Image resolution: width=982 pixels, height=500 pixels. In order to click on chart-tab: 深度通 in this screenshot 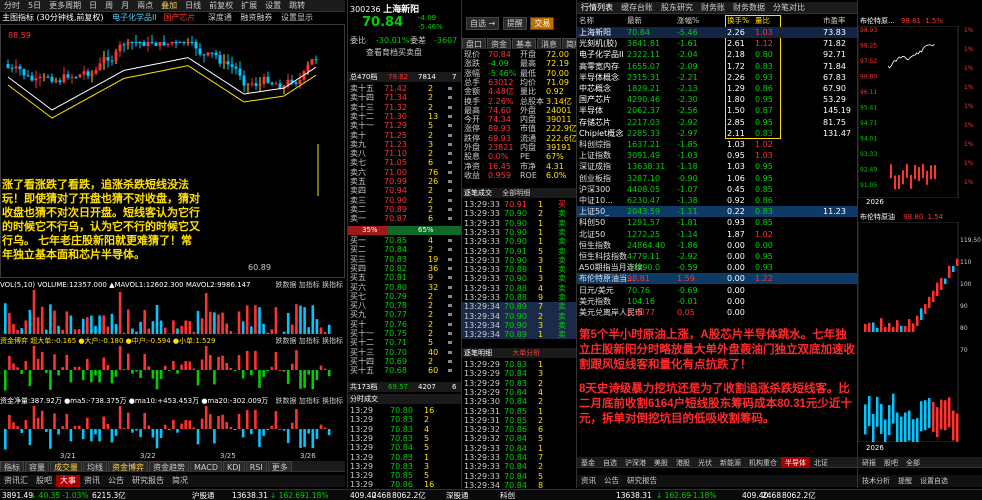, I will do `click(220, 17)`.